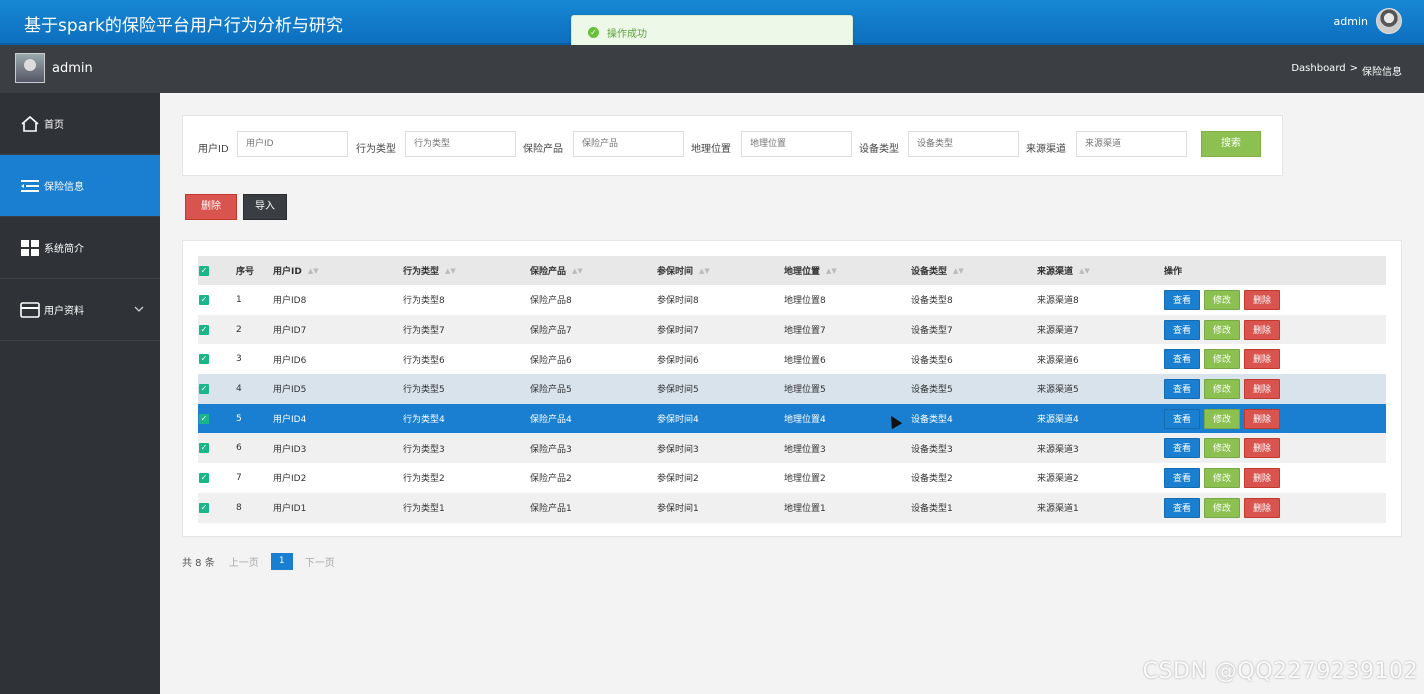 Image resolution: width=1424 pixels, height=694 pixels. Describe the element at coordinates (80, 124) in the screenshot. I see `sidebar-item-home: 首页` at that location.